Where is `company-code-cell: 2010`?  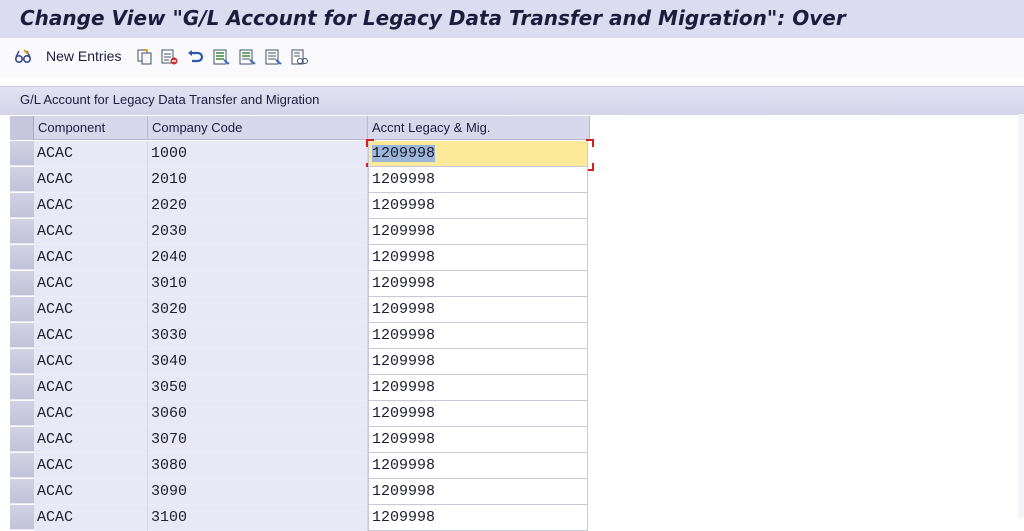
company-code-cell: 2010 is located at coordinates (258, 180).